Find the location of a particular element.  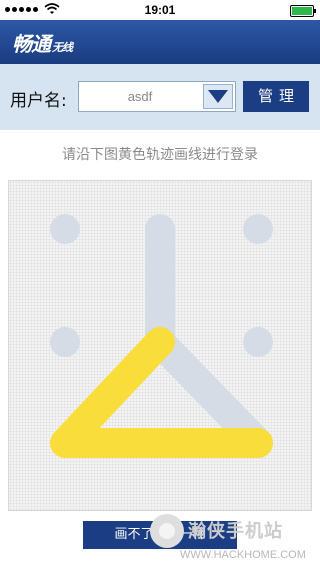

username-select: asdf is located at coordinates (157, 96).